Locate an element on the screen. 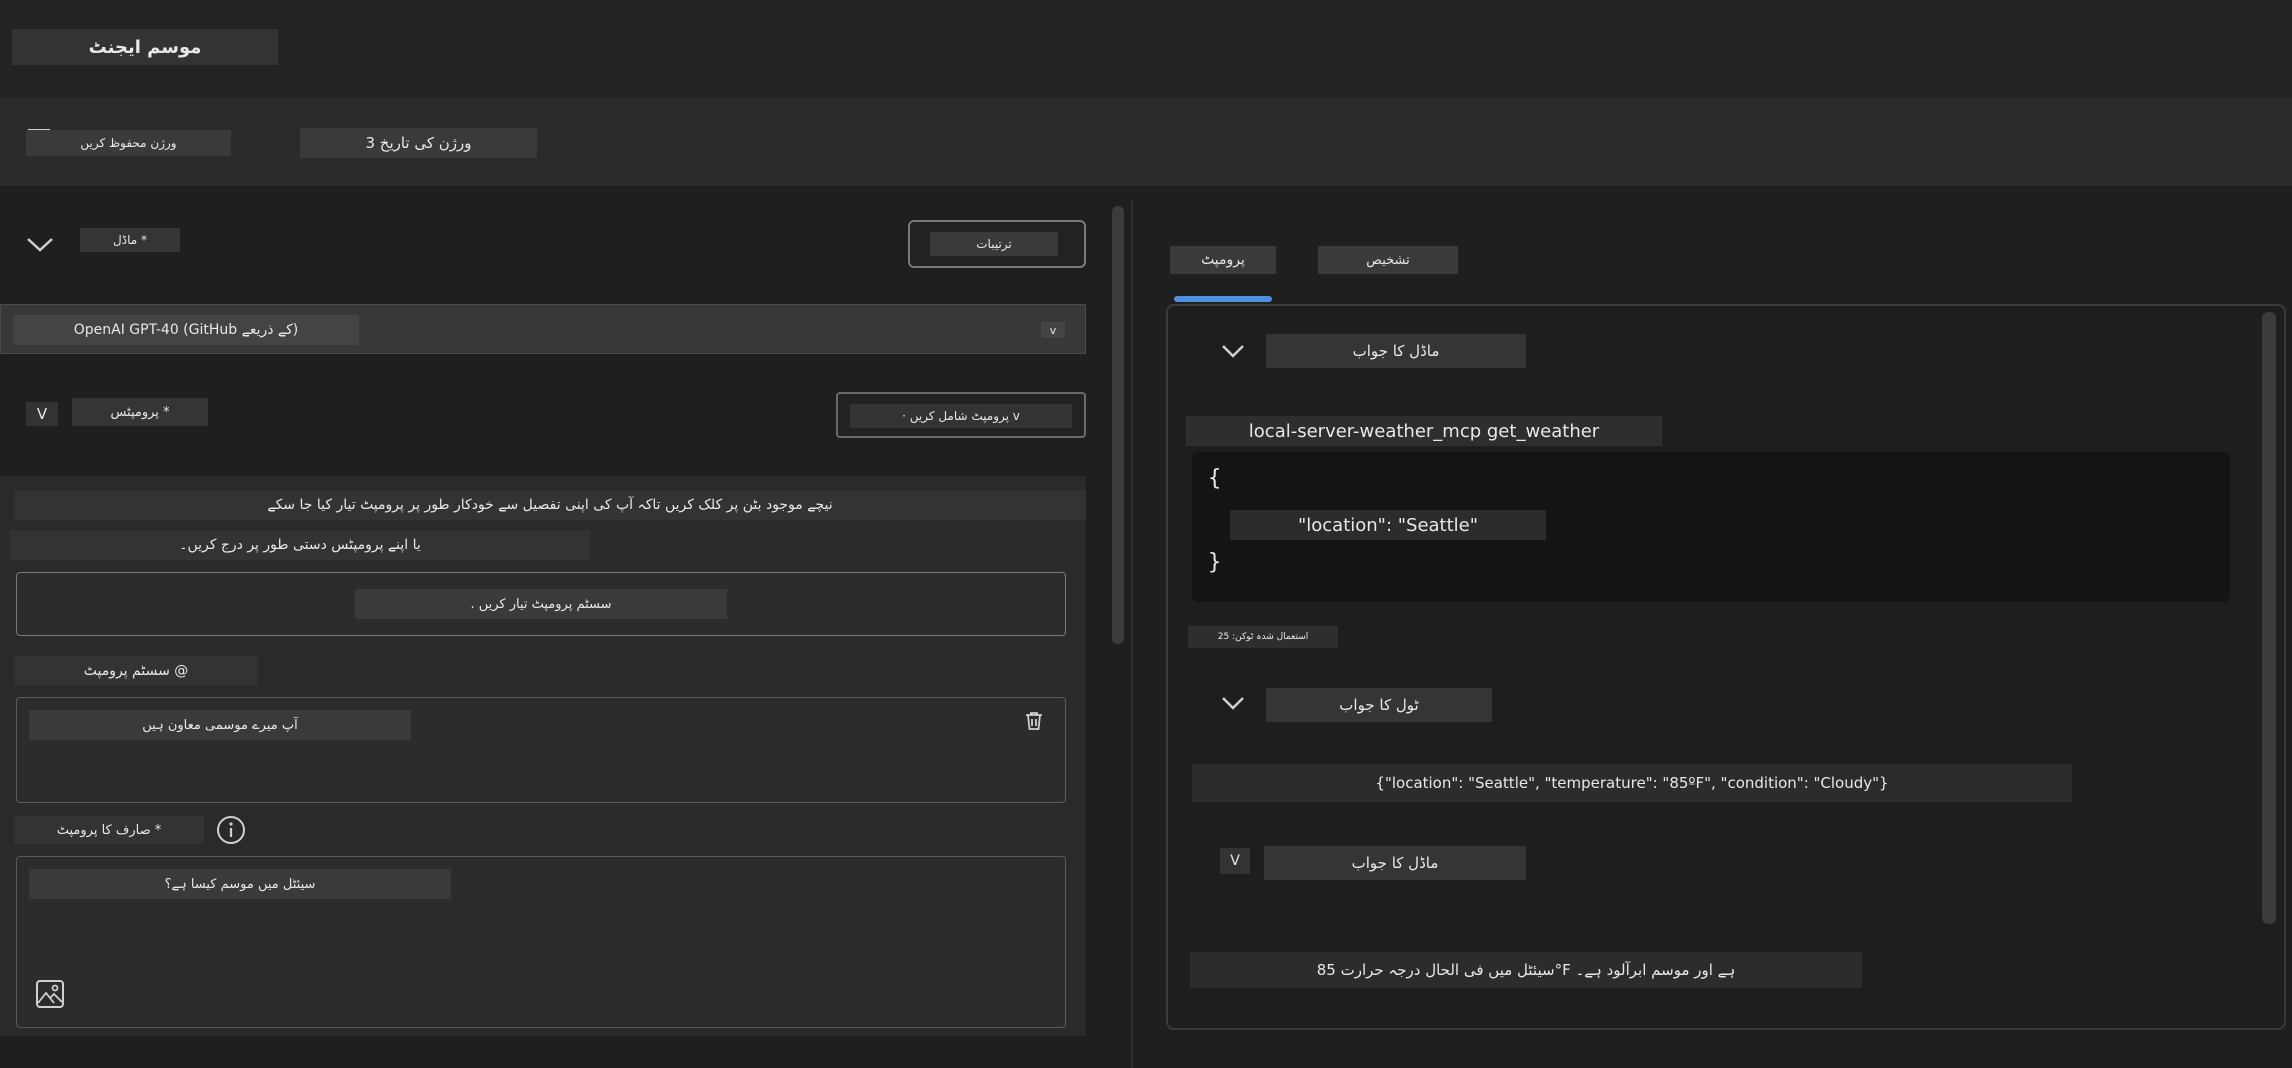 The width and height of the screenshot is (2292, 1068). info-icon is located at coordinates (231, 830).